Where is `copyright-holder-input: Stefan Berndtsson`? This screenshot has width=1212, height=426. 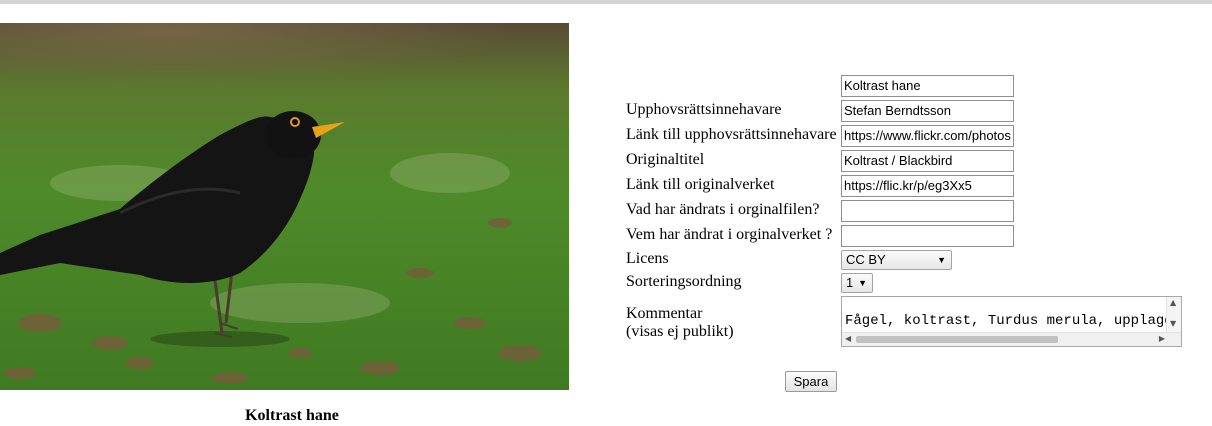 copyright-holder-input: Stefan Berndtsson is located at coordinates (927, 111).